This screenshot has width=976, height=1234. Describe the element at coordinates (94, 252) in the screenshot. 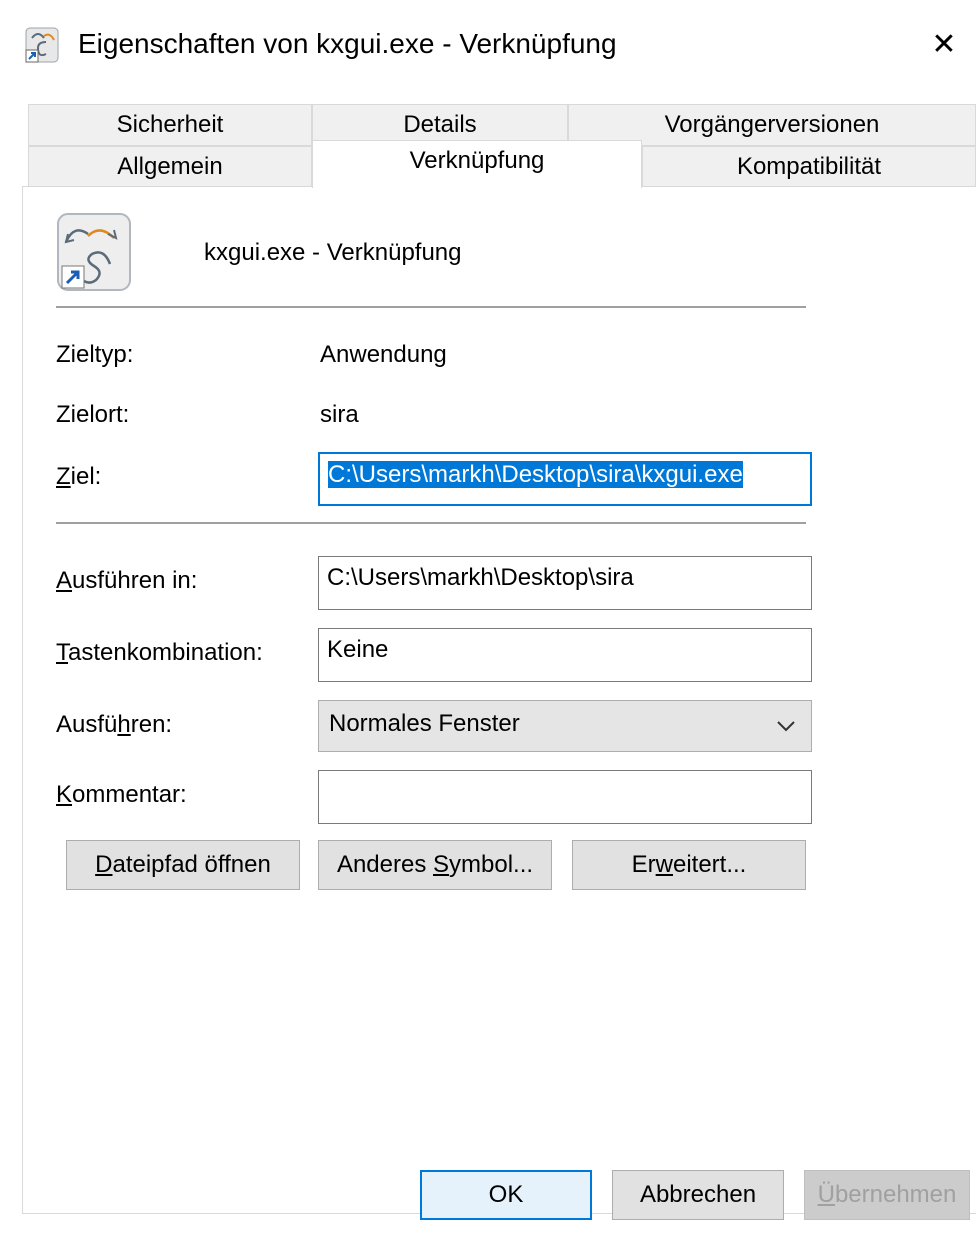

I see `shortcut-large-icon` at that location.